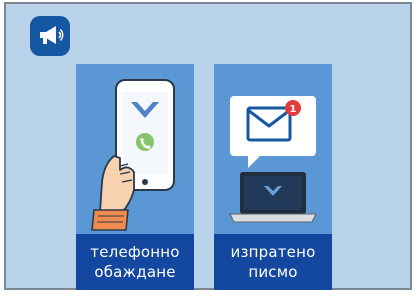  Describe the element at coordinates (133, 155) in the screenshot. I see `phone-call-icon` at that location.